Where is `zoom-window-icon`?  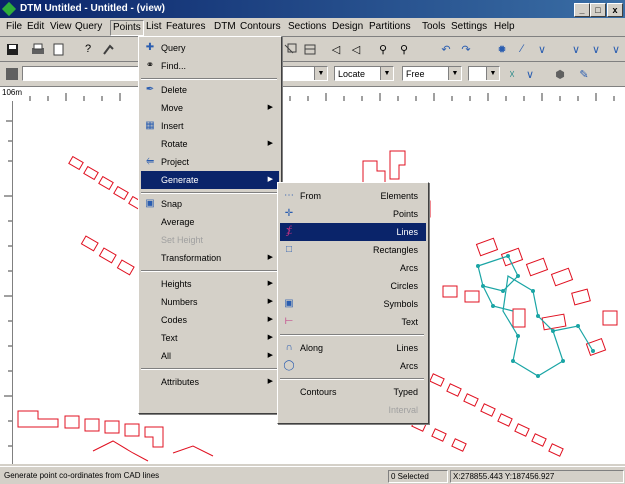
zoom-window-icon is located at coordinates (290, 49).